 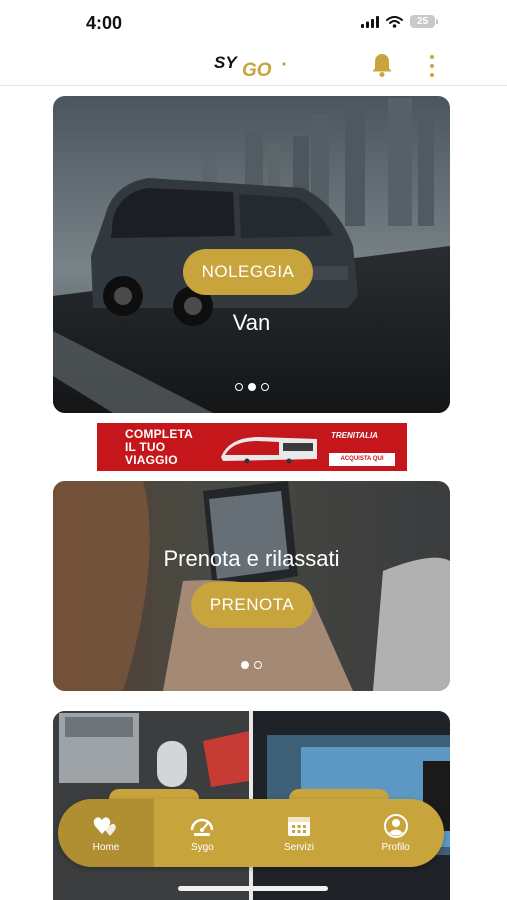 I want to click on van-title: Van, so click(x=251, y=322).